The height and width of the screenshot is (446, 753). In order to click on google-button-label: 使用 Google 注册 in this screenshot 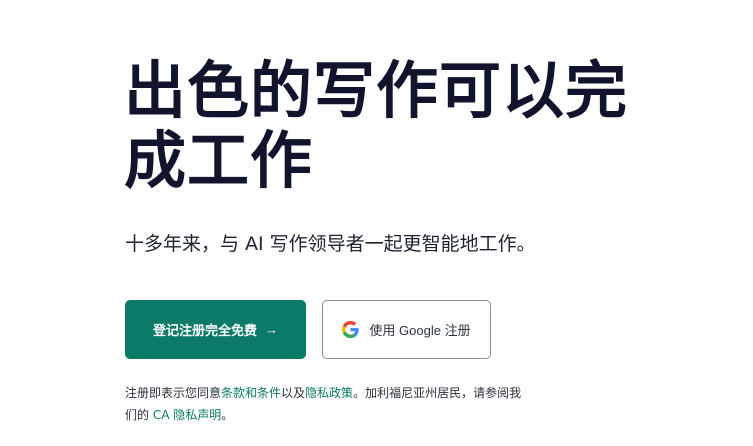, I will do `click(420, 330)`.